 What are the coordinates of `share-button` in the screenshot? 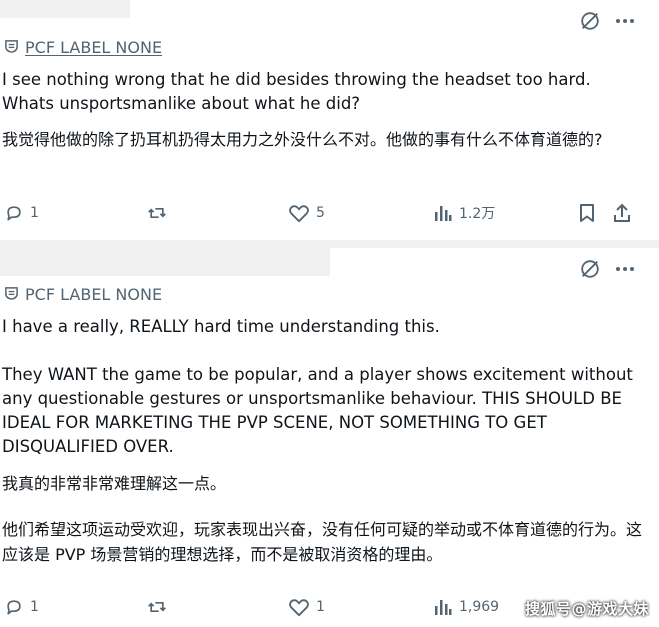 It's located at (622, 213).